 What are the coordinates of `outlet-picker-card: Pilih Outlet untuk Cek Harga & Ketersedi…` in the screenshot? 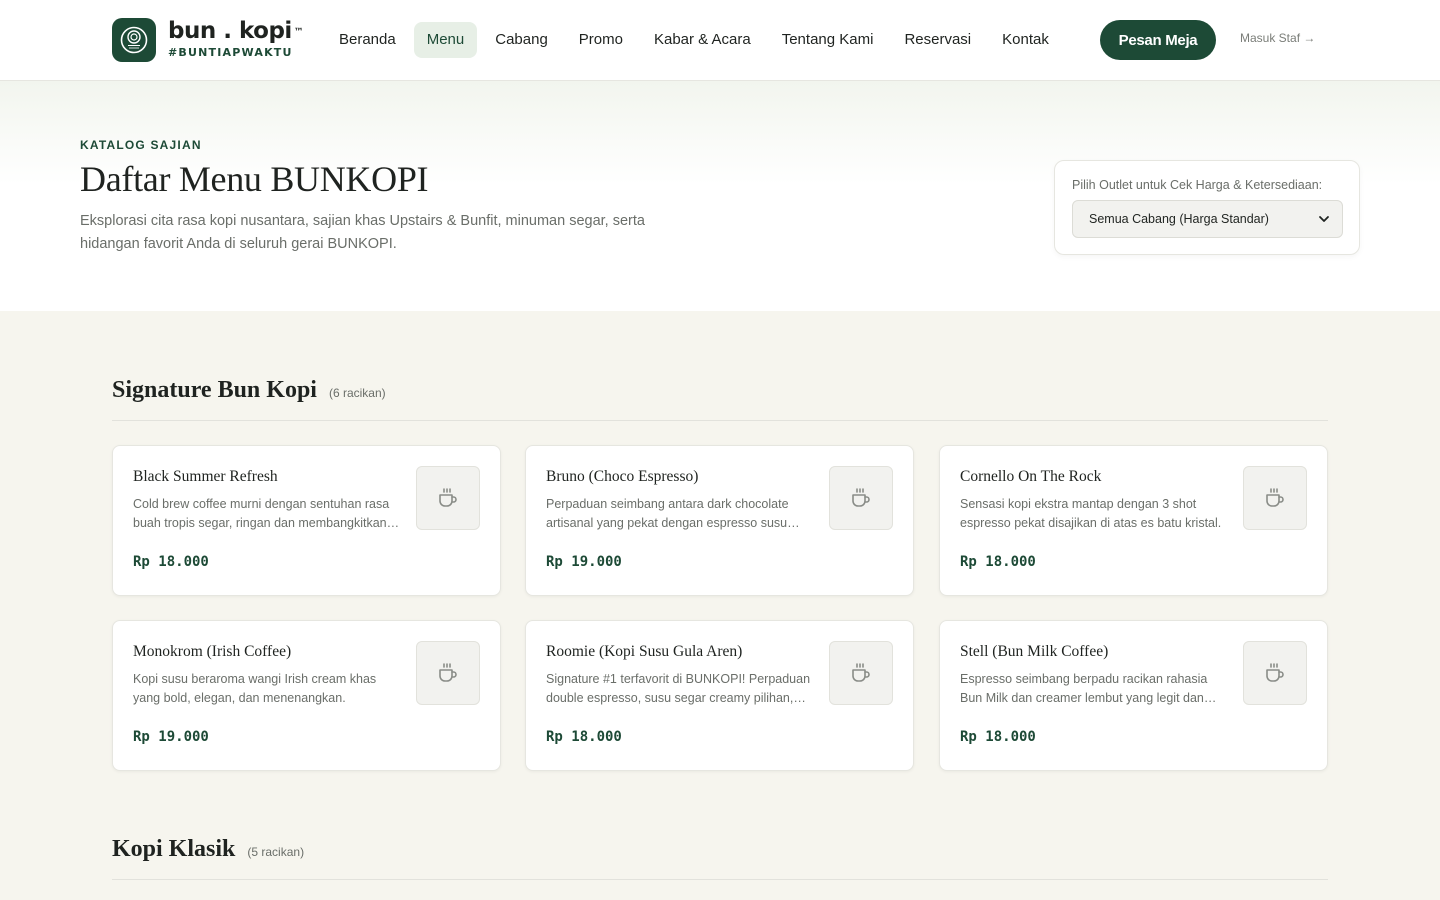 It's located at (1207, 207).